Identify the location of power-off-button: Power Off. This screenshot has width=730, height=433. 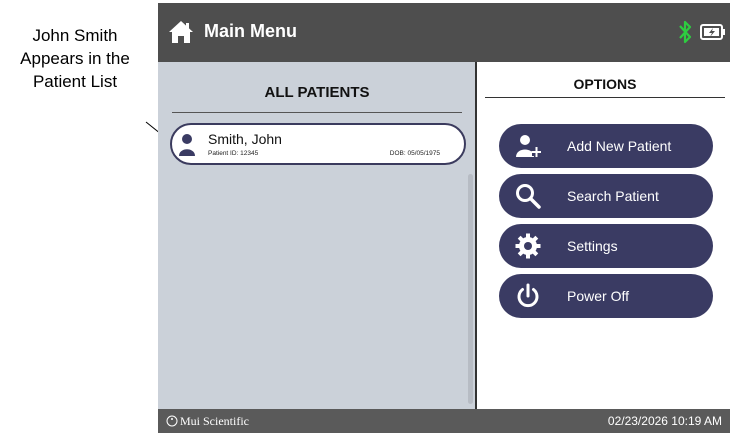
(606, 296).